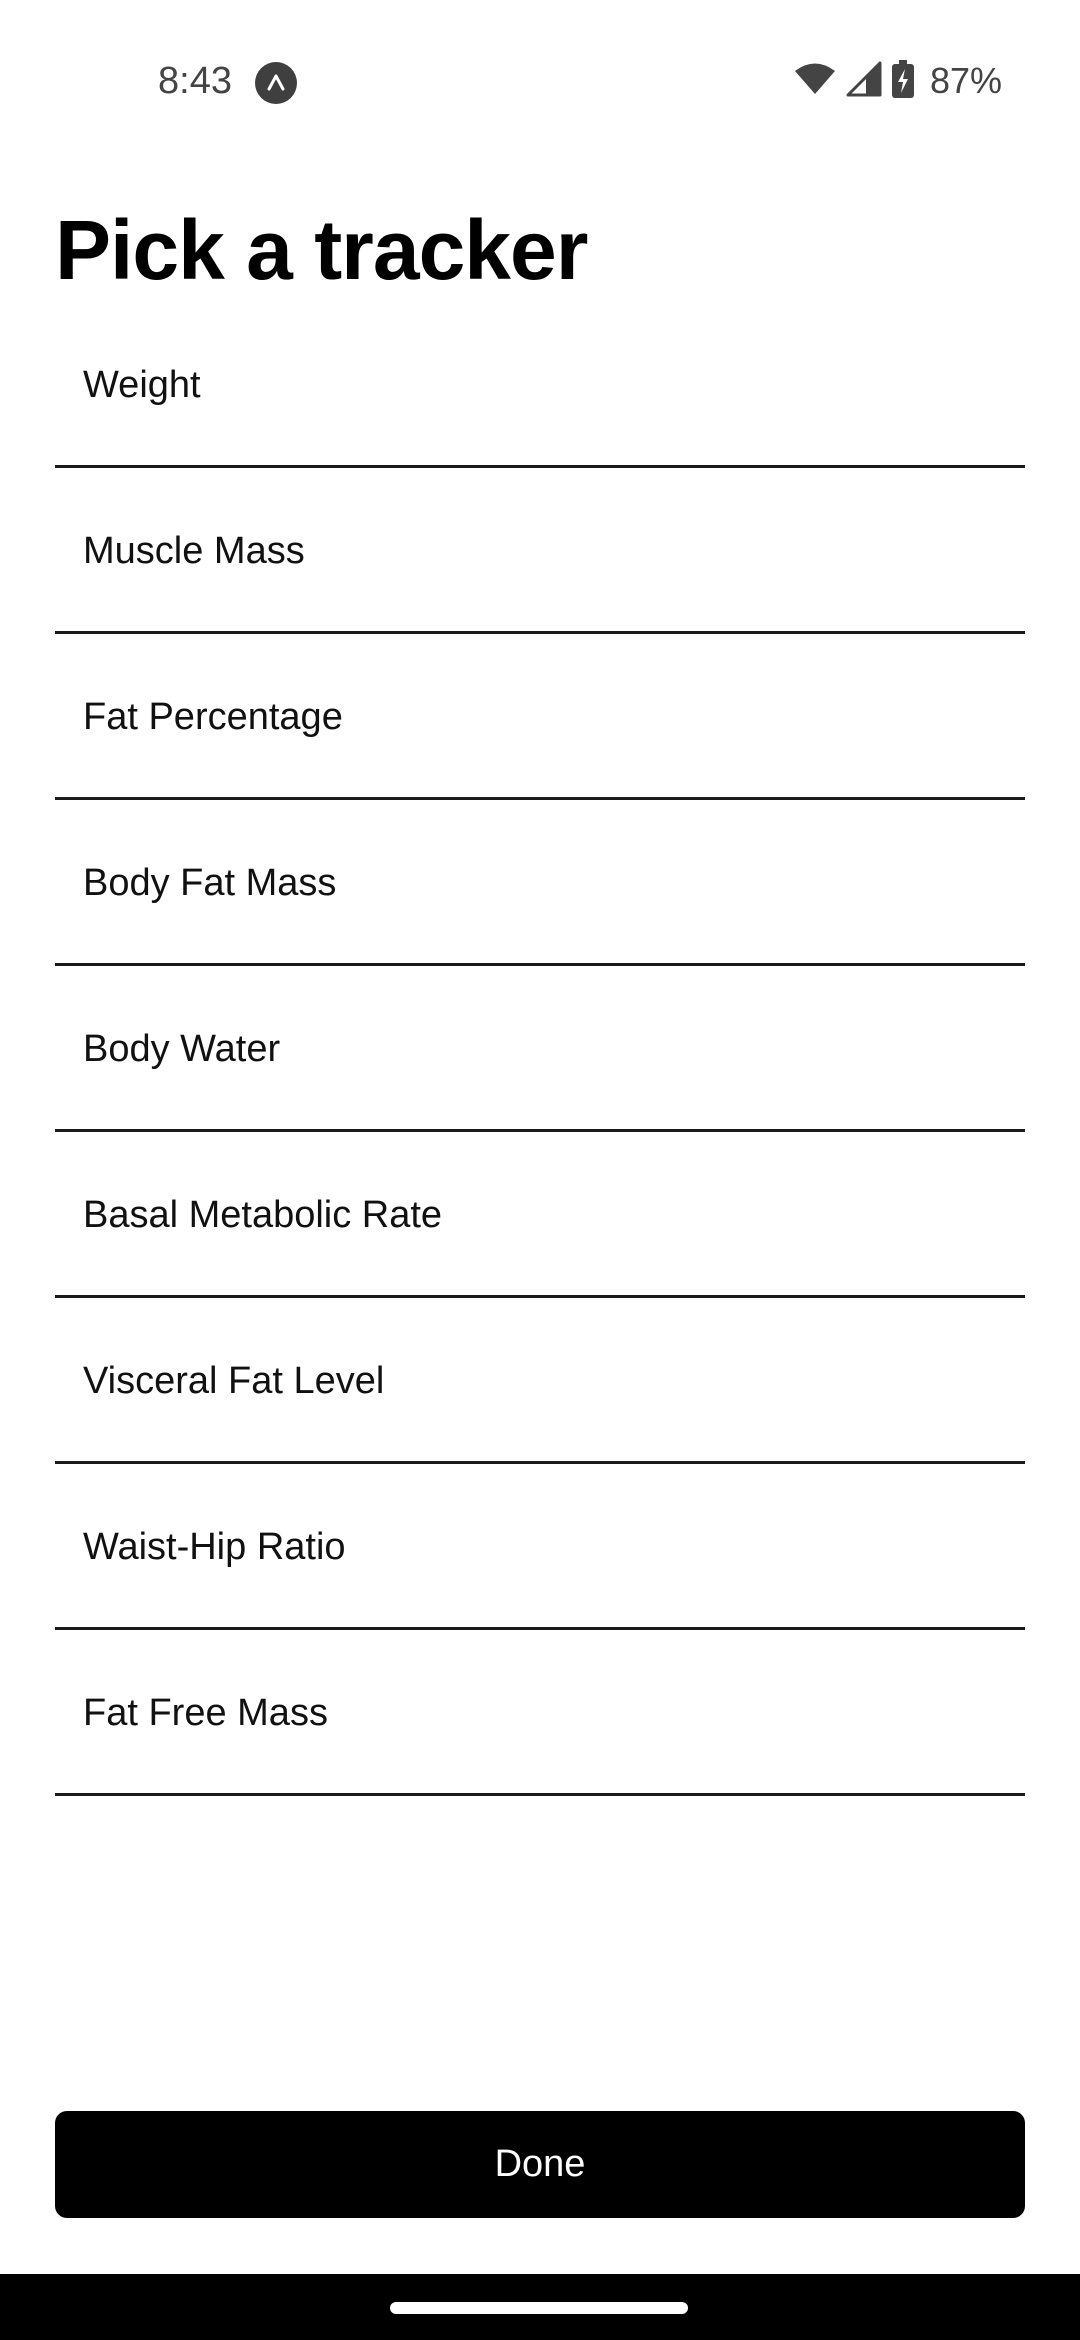 This screenshot has width=1080, height=2340. What do you see at coordinates (965, 80) in the screenshot?
I see `battery-percentage: 87%` at bounding box center [965, 80].